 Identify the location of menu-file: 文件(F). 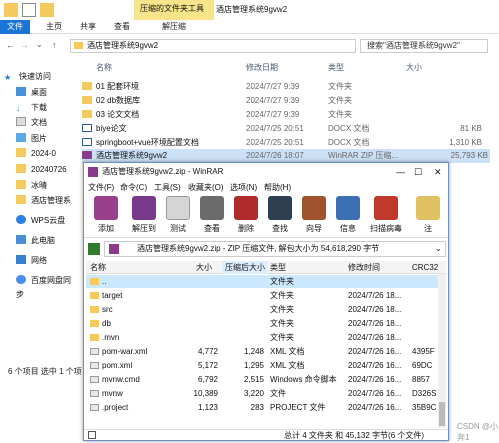
(101, 187).